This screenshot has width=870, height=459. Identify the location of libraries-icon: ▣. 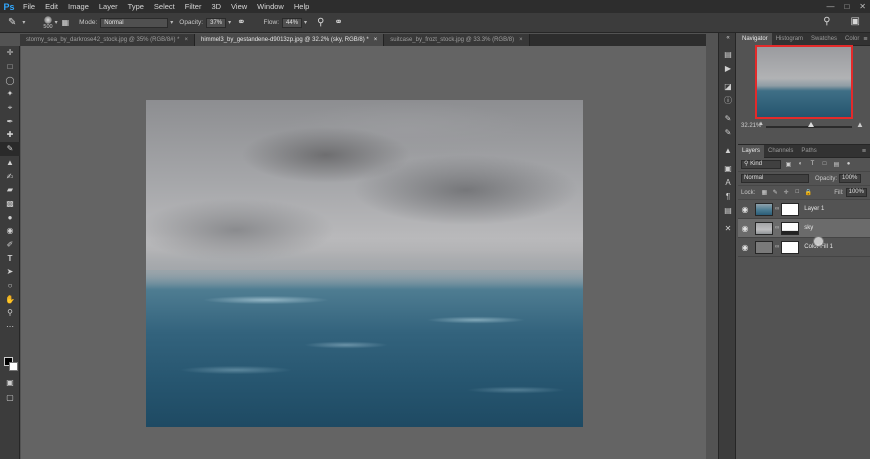
(728, 168).